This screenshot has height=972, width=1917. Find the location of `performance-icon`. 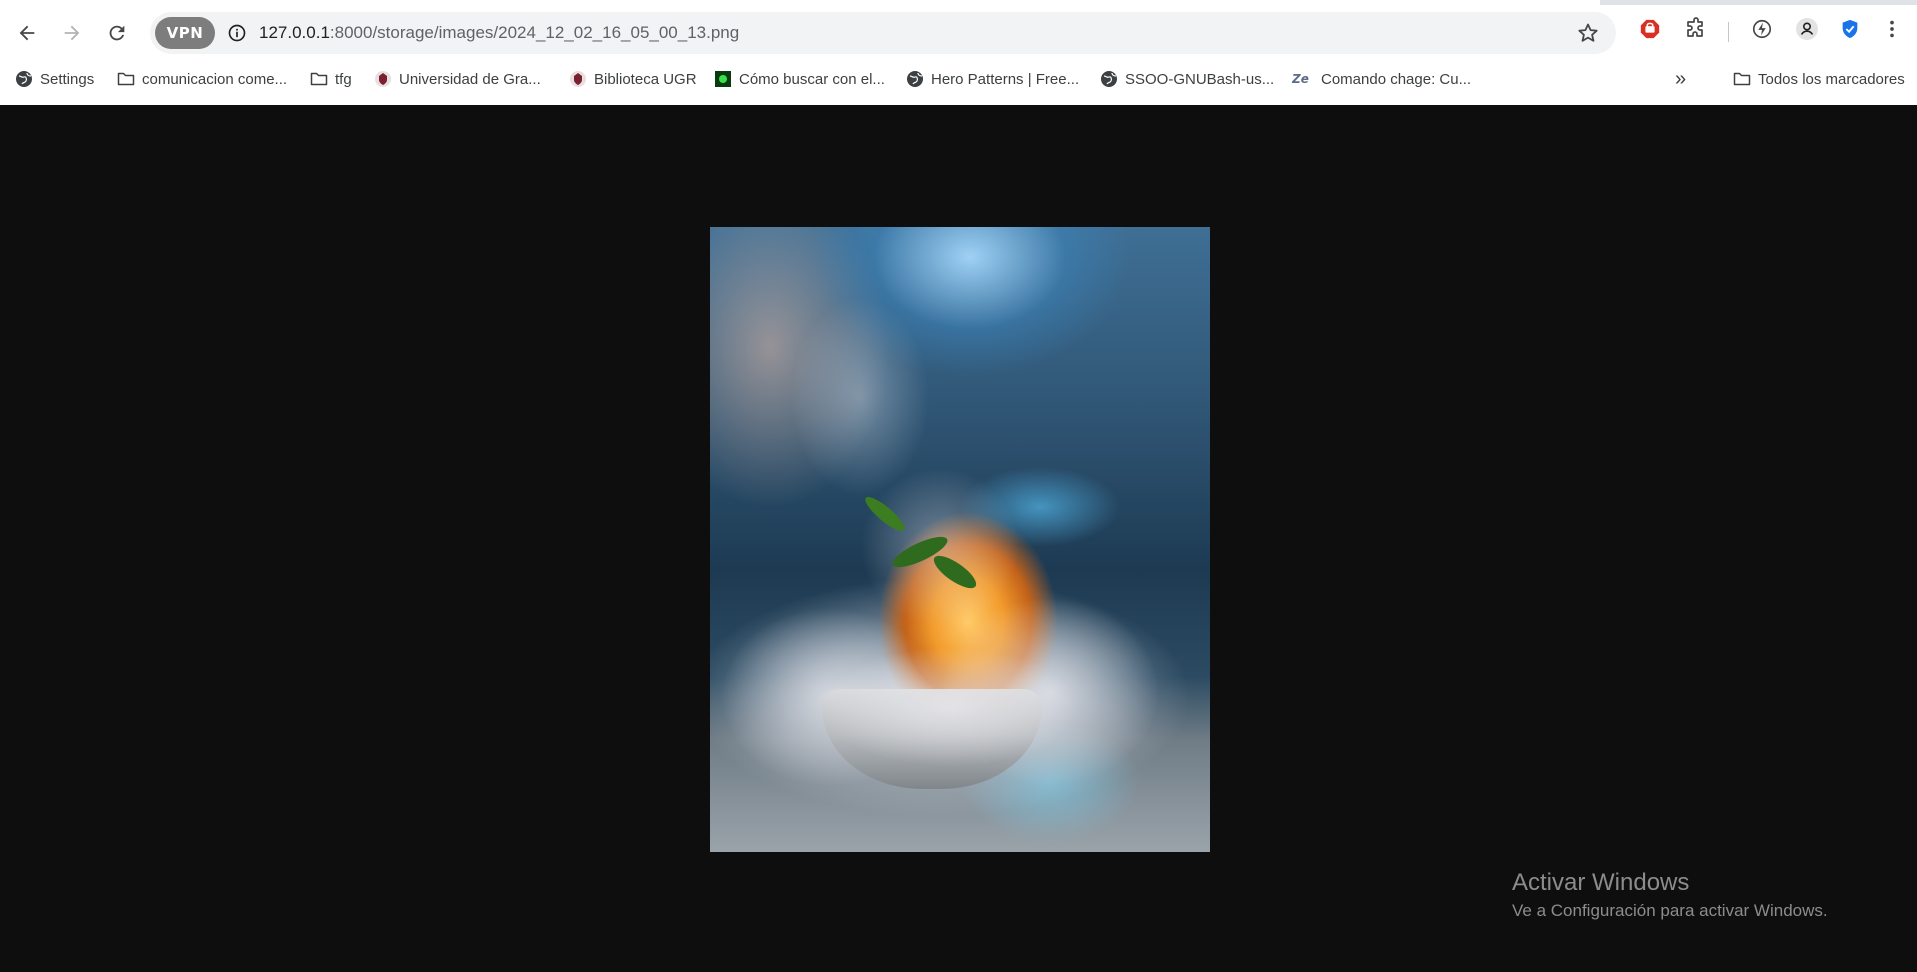

performance-icon is located at coordinates (1762, 29).